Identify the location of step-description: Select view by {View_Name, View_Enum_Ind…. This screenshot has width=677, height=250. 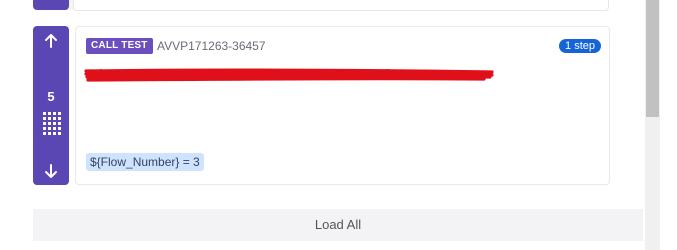
(238, 74).